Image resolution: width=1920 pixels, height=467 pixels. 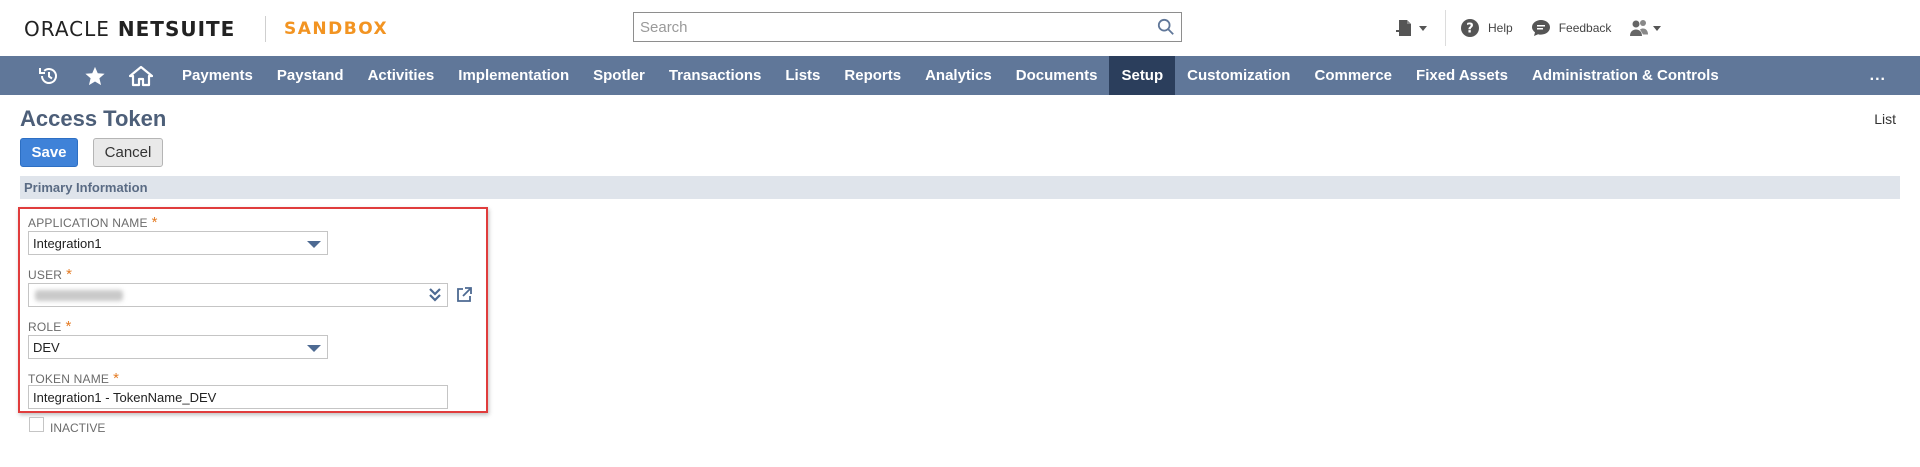 I want to click on nav-item-administration-controls: Administration & Controls, so click(x=1625, y=75).